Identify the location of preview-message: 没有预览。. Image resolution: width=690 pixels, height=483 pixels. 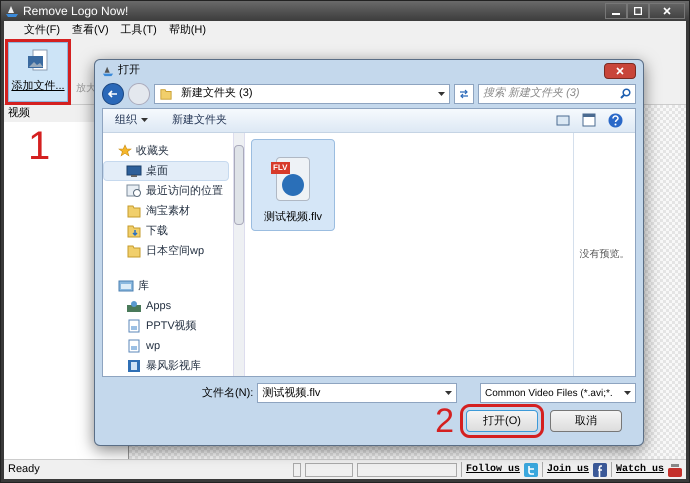
(605, 255).